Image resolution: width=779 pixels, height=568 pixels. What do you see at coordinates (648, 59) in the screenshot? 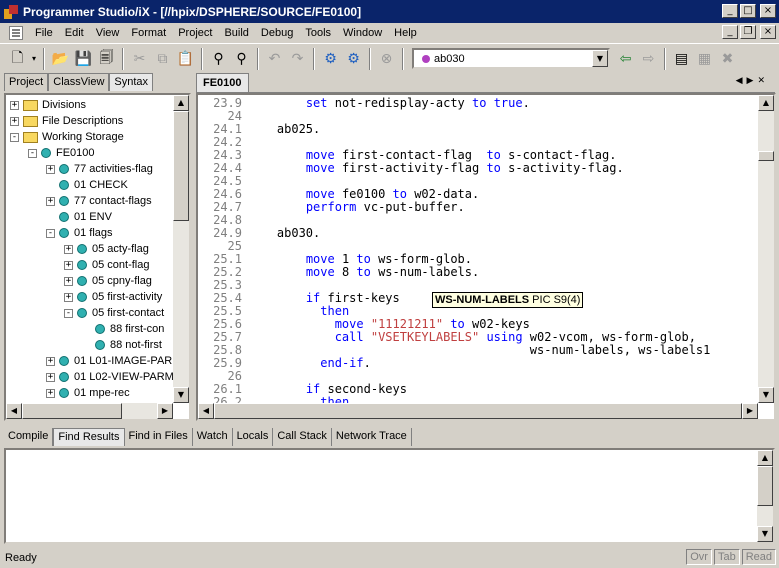
I see `forward-icon: ⇨` at bounding box center [648, 59].